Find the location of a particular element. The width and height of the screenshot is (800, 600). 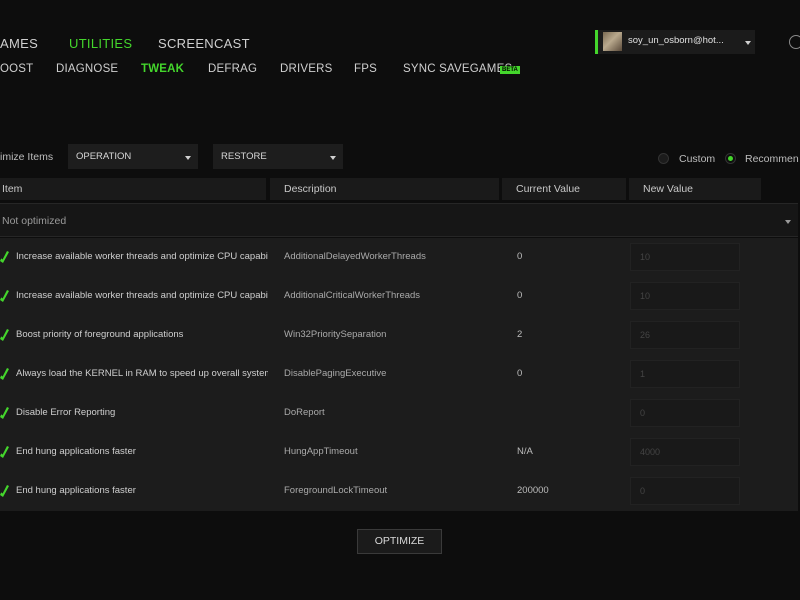

header-new-value: New Value is located at coordinates (695, 189).